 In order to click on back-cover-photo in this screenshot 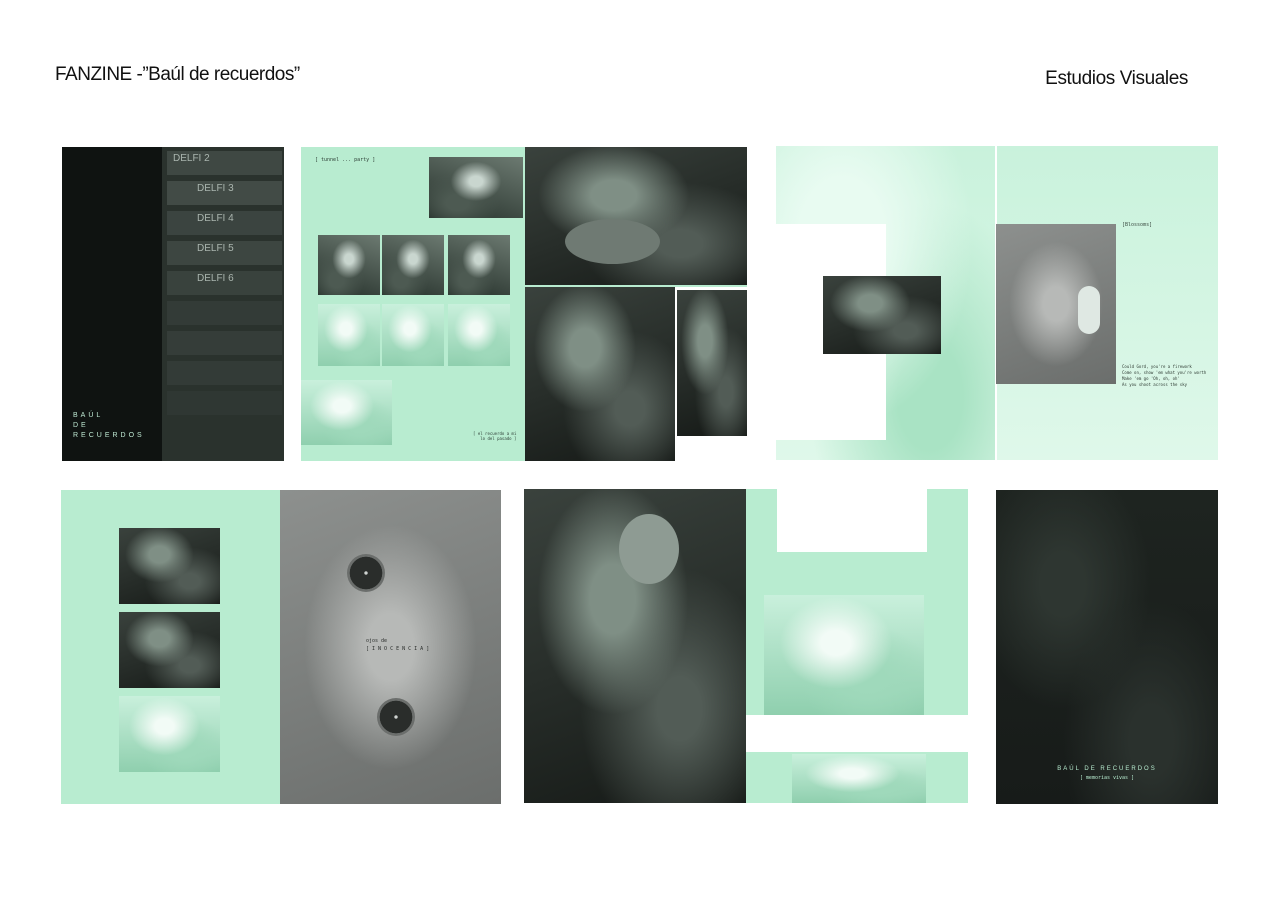, I will do `click(1107, 647)`.